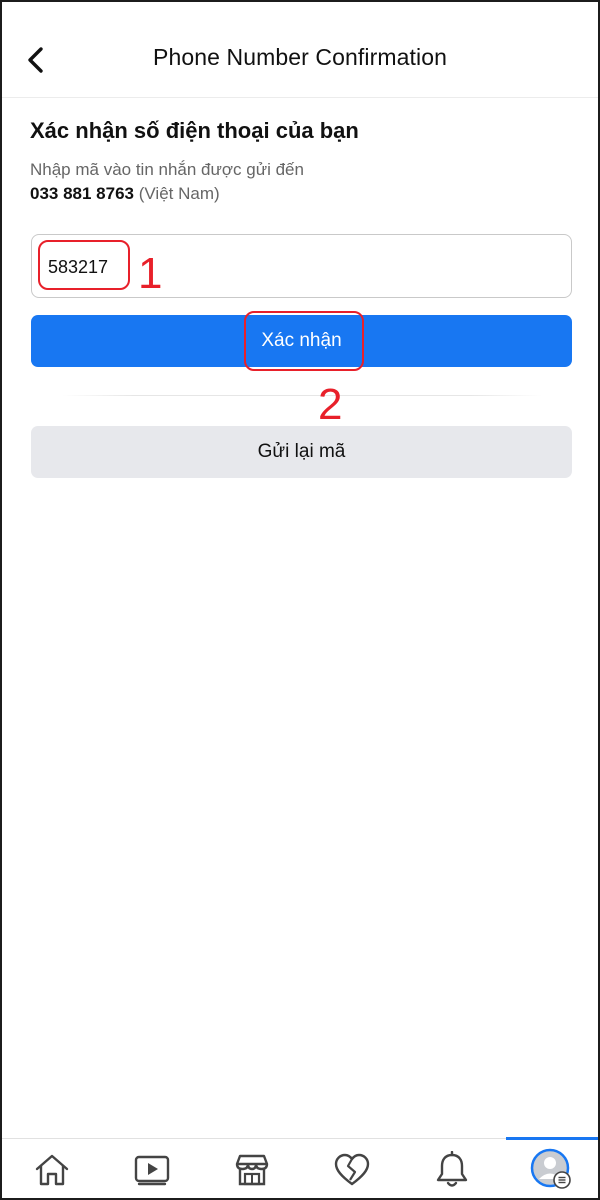 The image size is (600, 1200). I want to click on annotation-highlight-code, so click(84, 265).